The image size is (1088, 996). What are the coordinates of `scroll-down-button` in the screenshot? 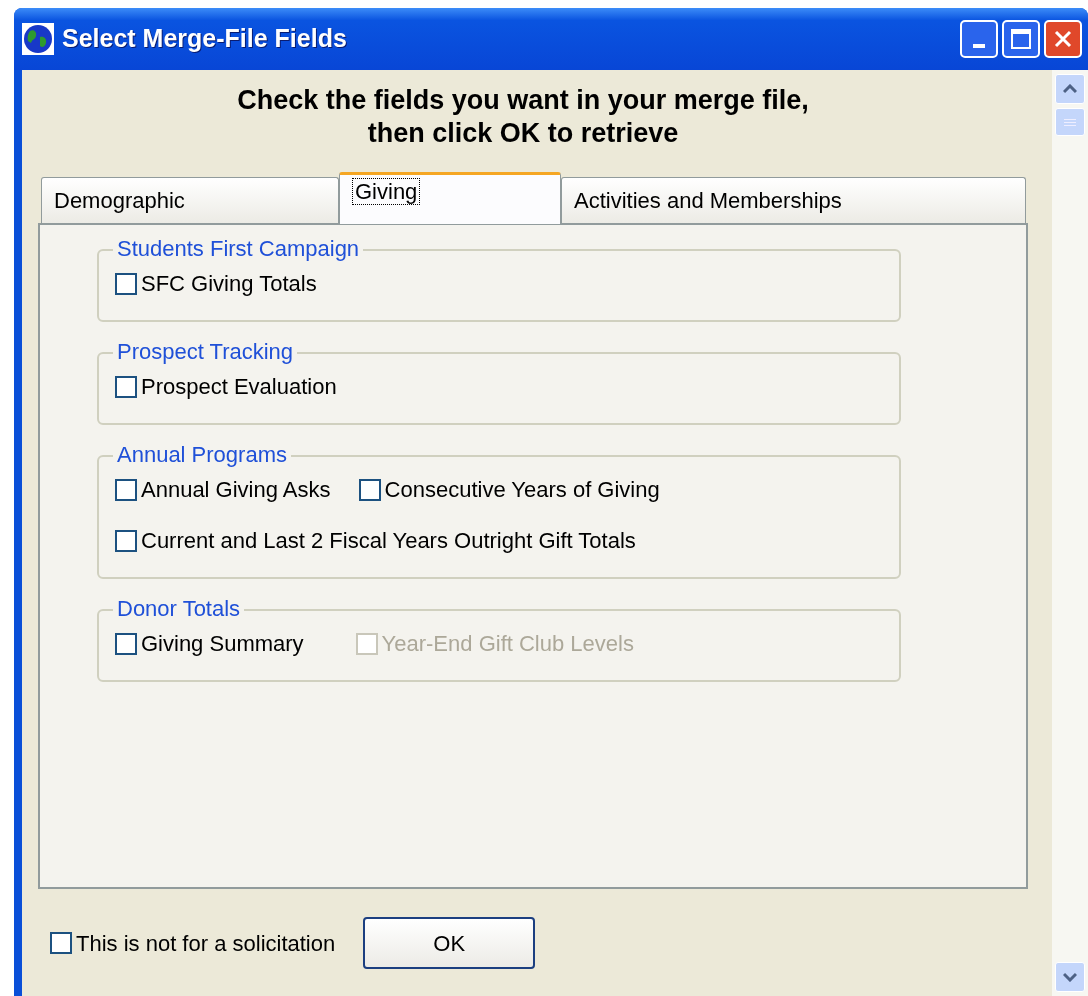 It's located at (1070, 977).